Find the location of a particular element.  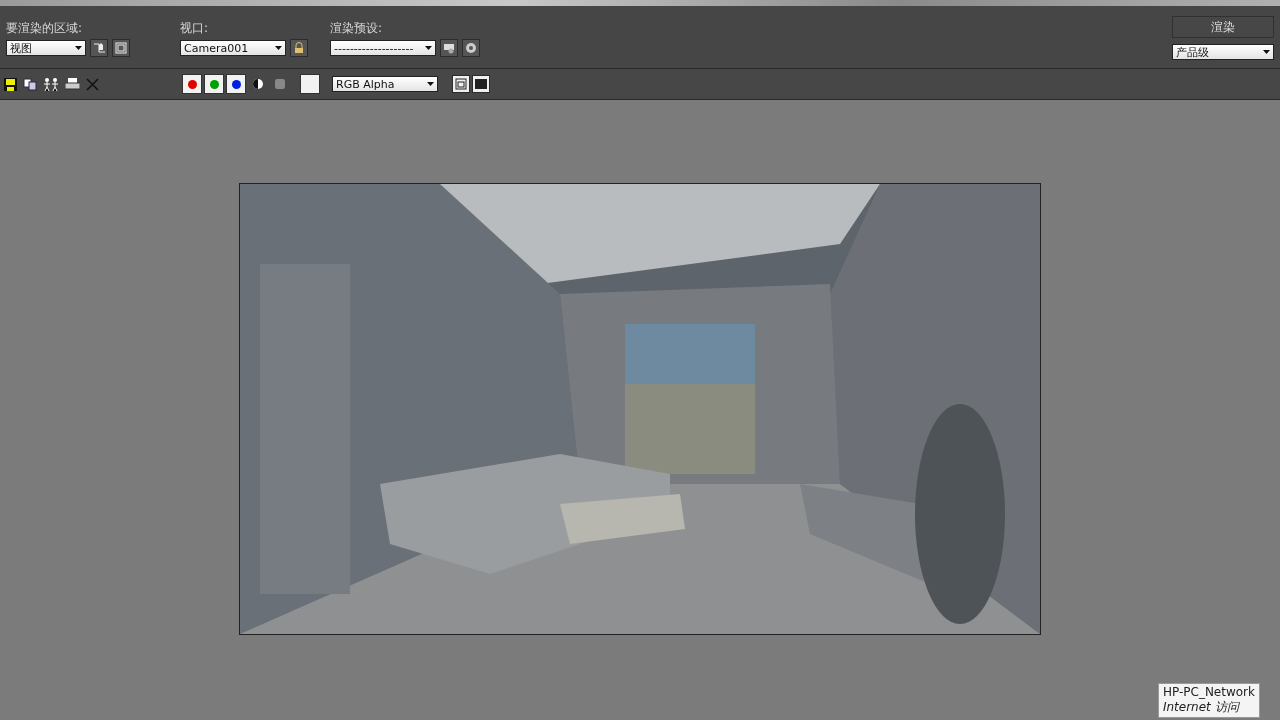

area-label: 要渲染的区域: is located at coordinates (45, 28).